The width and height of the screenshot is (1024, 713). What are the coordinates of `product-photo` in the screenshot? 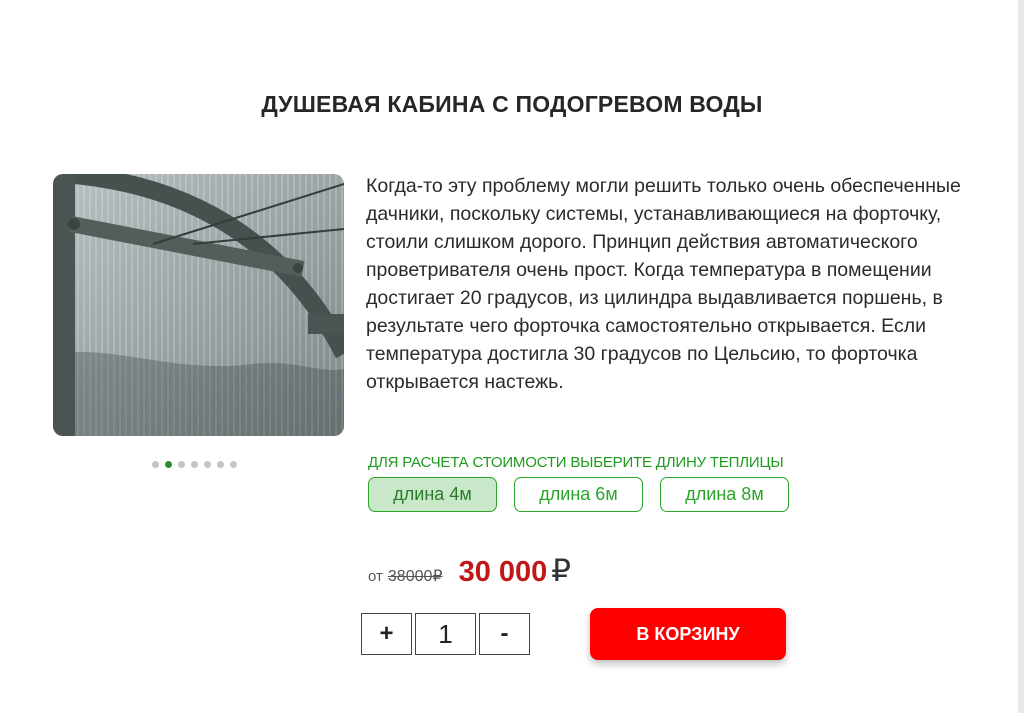 It's located at (198, 305).